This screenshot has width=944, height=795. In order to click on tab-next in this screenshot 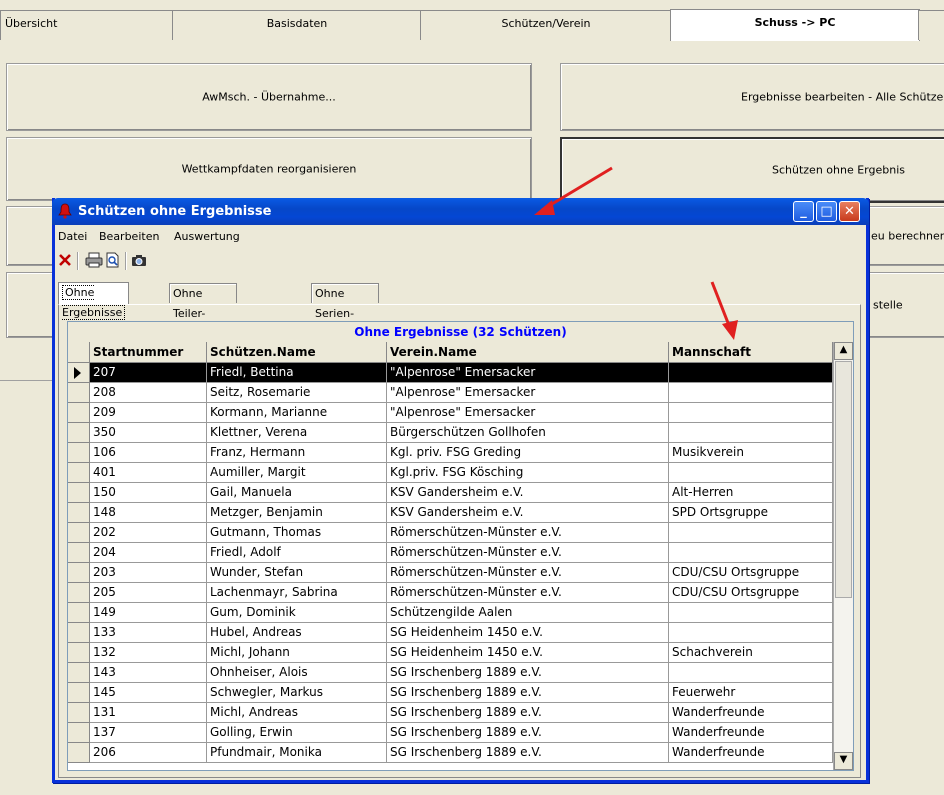, I will do `click(931, 25)`.